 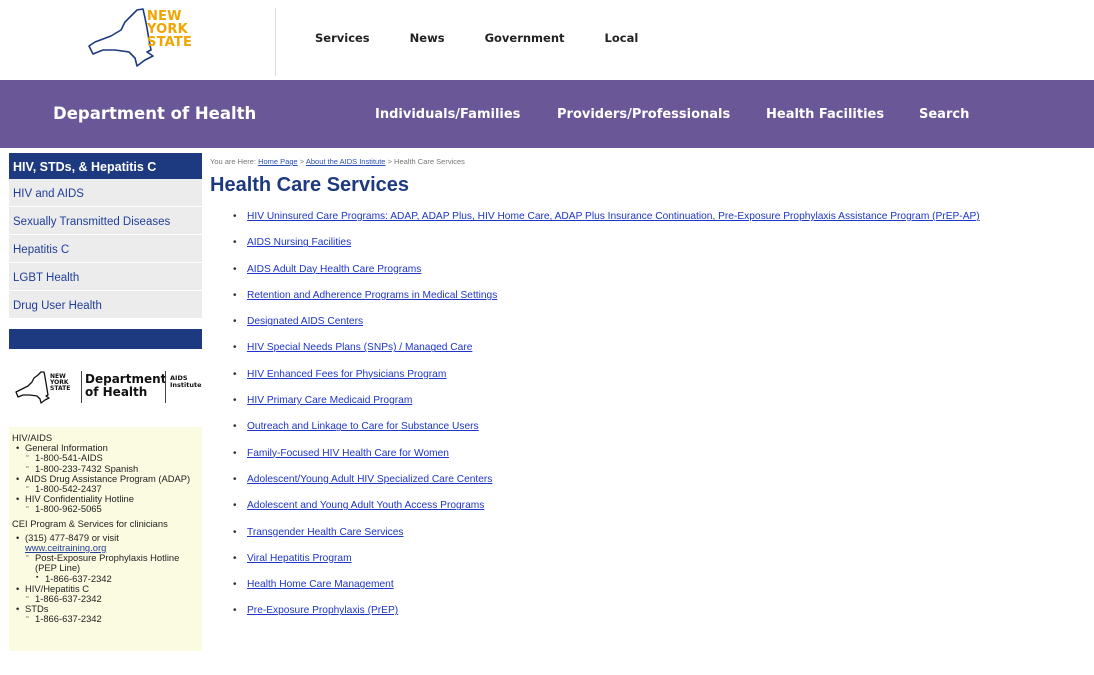 What do you see at coordinates (663, 540) in the screenshot?
I see `list-item: Transgender Health Care Services` at bounding box center [663, 540].